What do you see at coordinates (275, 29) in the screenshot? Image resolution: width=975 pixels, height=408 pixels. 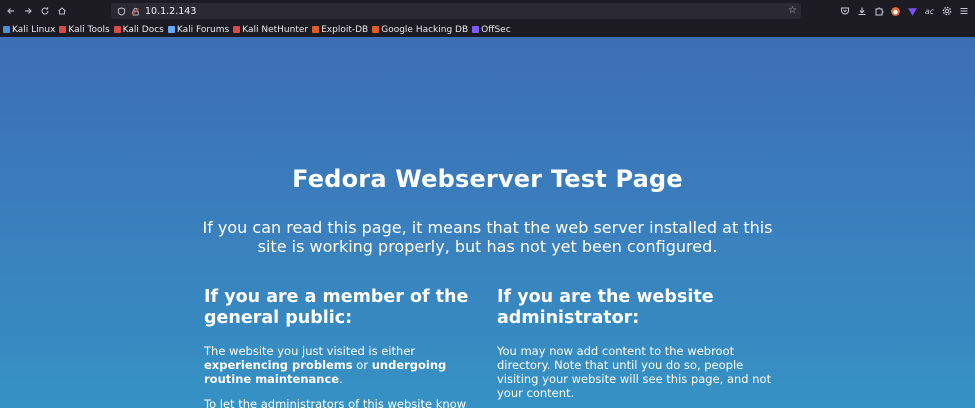 I see `bookmark-label: Kali NetHunter` at bounding box center [275, 29].